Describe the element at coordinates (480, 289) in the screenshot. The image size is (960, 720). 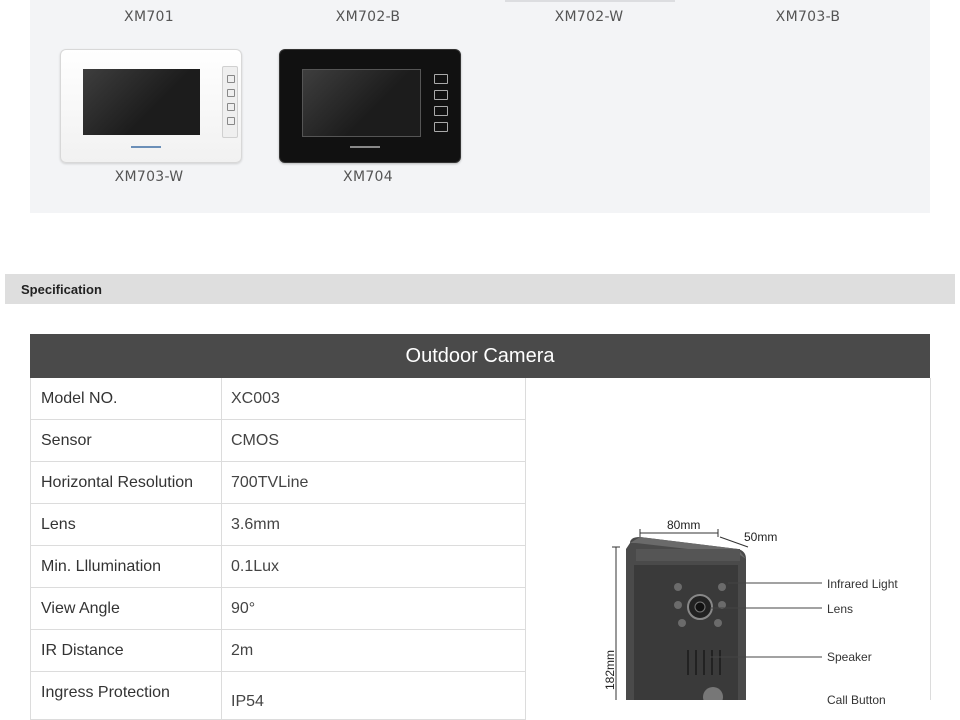
I see `specification-section-bar: Specification` at that location.